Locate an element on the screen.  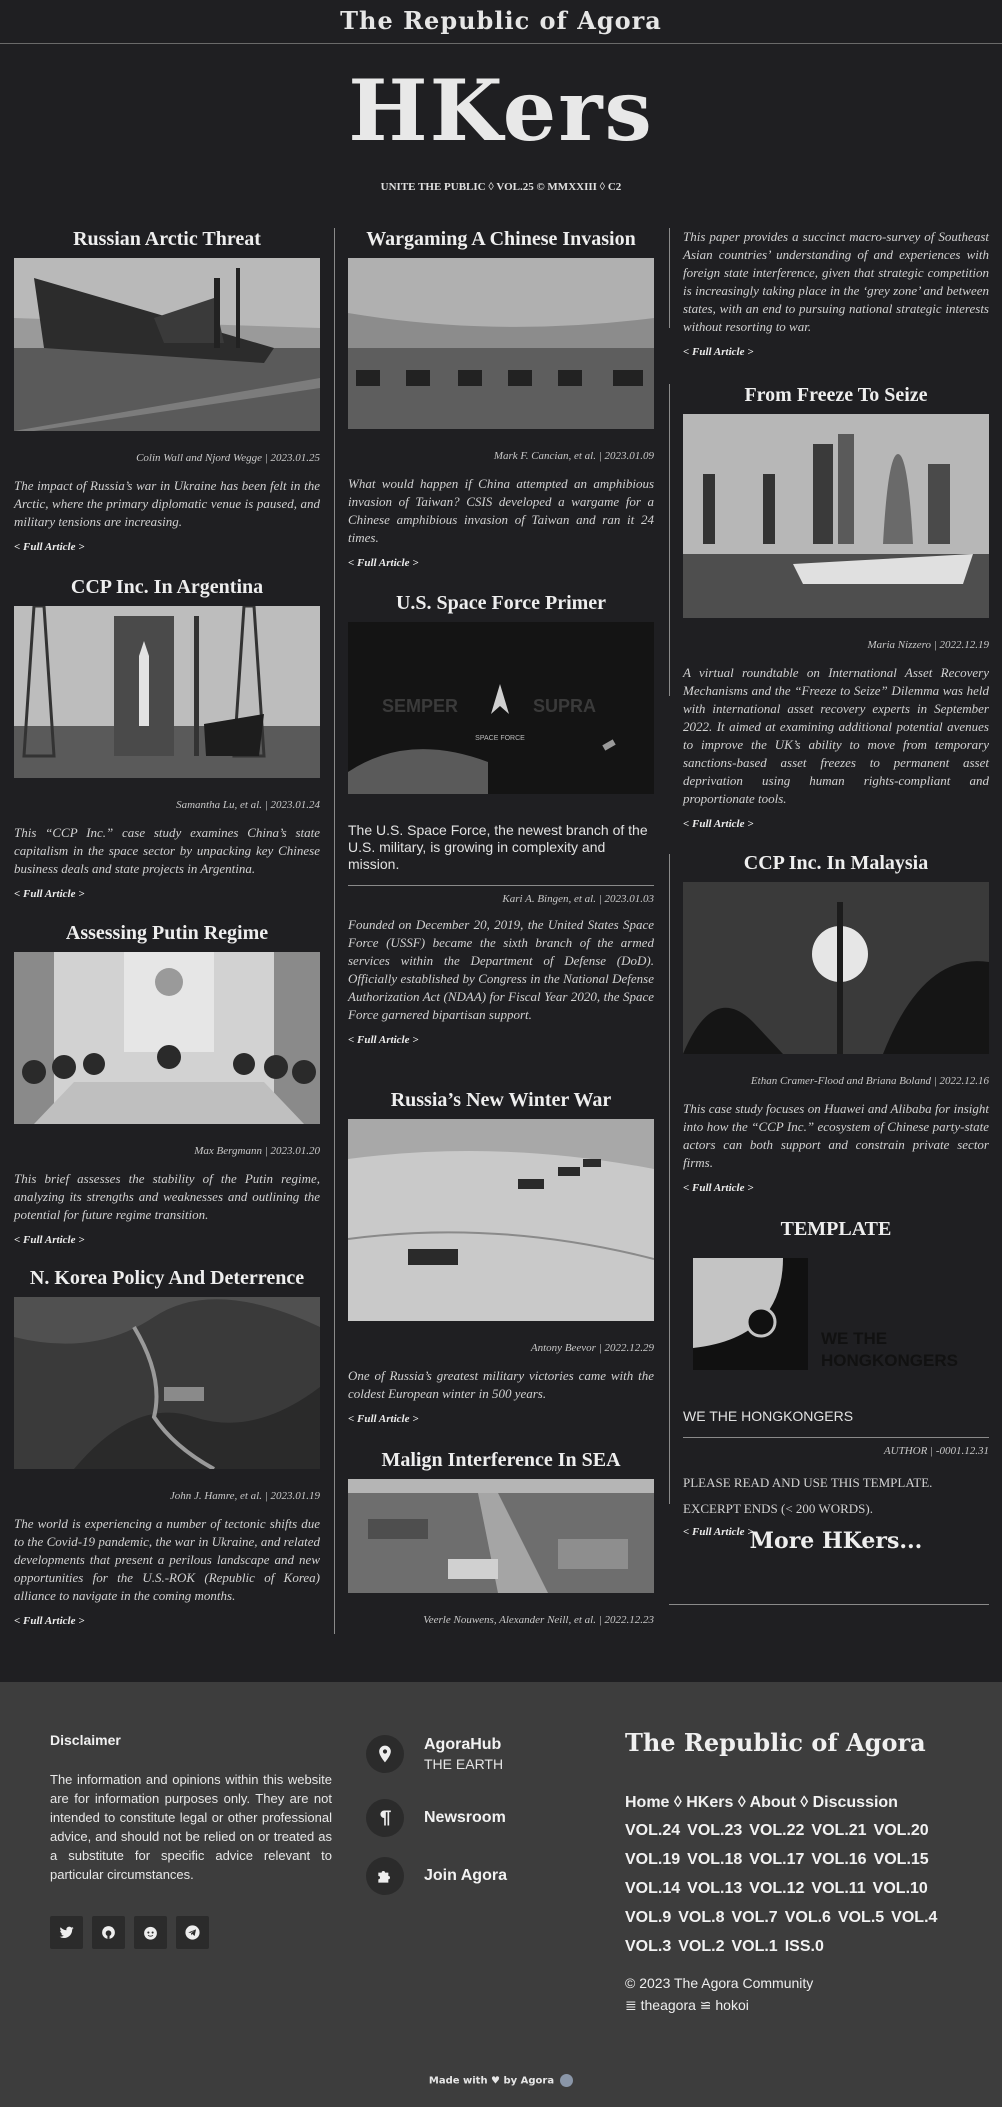
disclaimer-title: Disclaimer is located at coordinates (85, 1740).